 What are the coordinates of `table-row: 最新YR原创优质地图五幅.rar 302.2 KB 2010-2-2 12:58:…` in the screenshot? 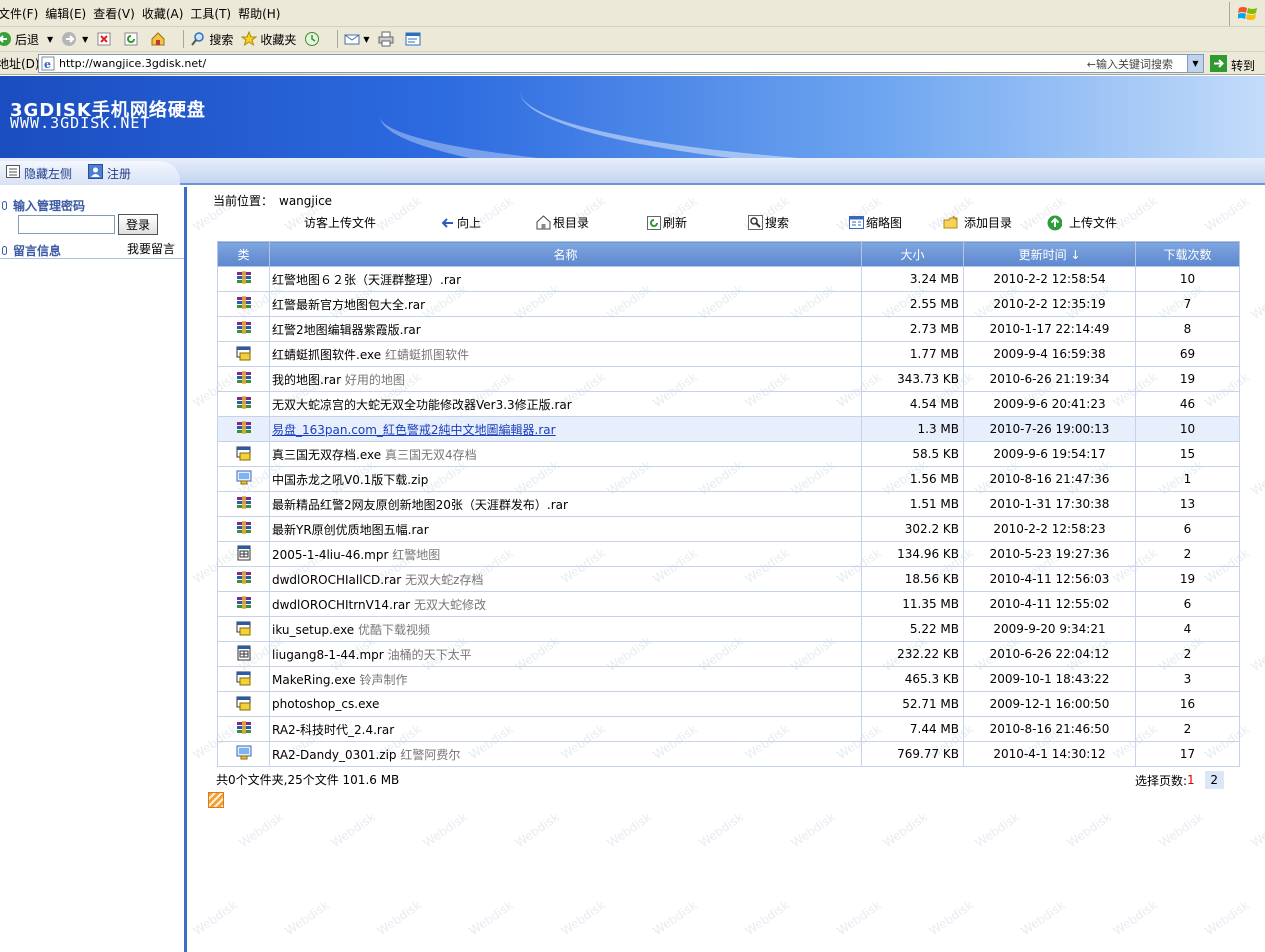 It's located at (728, 529).